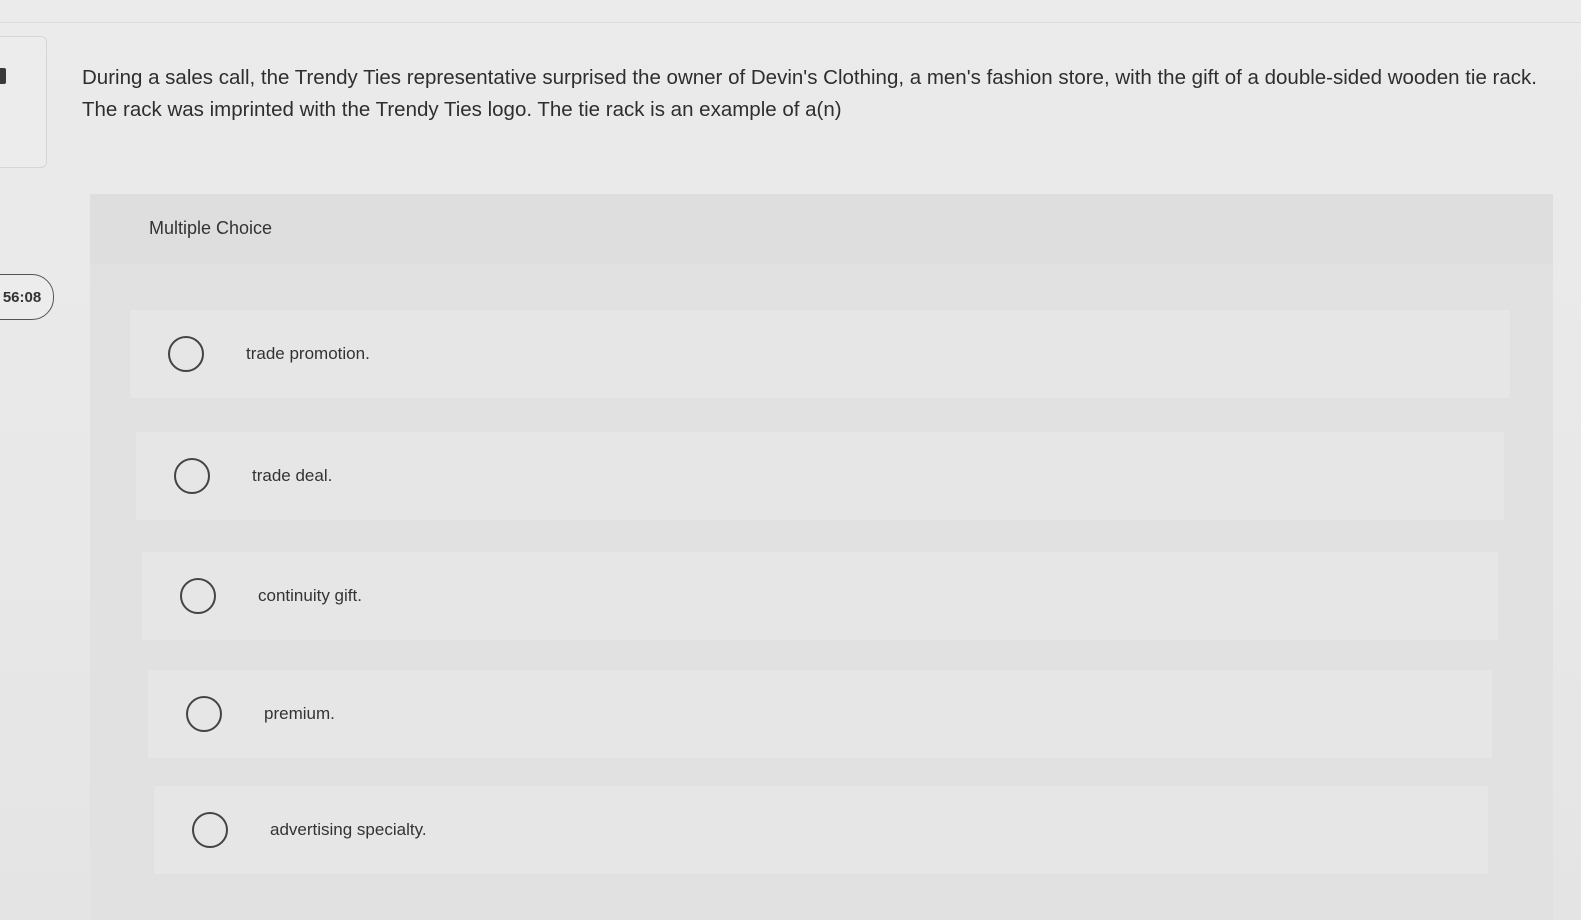 The width and height of the screenshot is (1581, 920). Describe the element at coordinates (790, 22) in the screenshot. I see `top-divider` at that location.